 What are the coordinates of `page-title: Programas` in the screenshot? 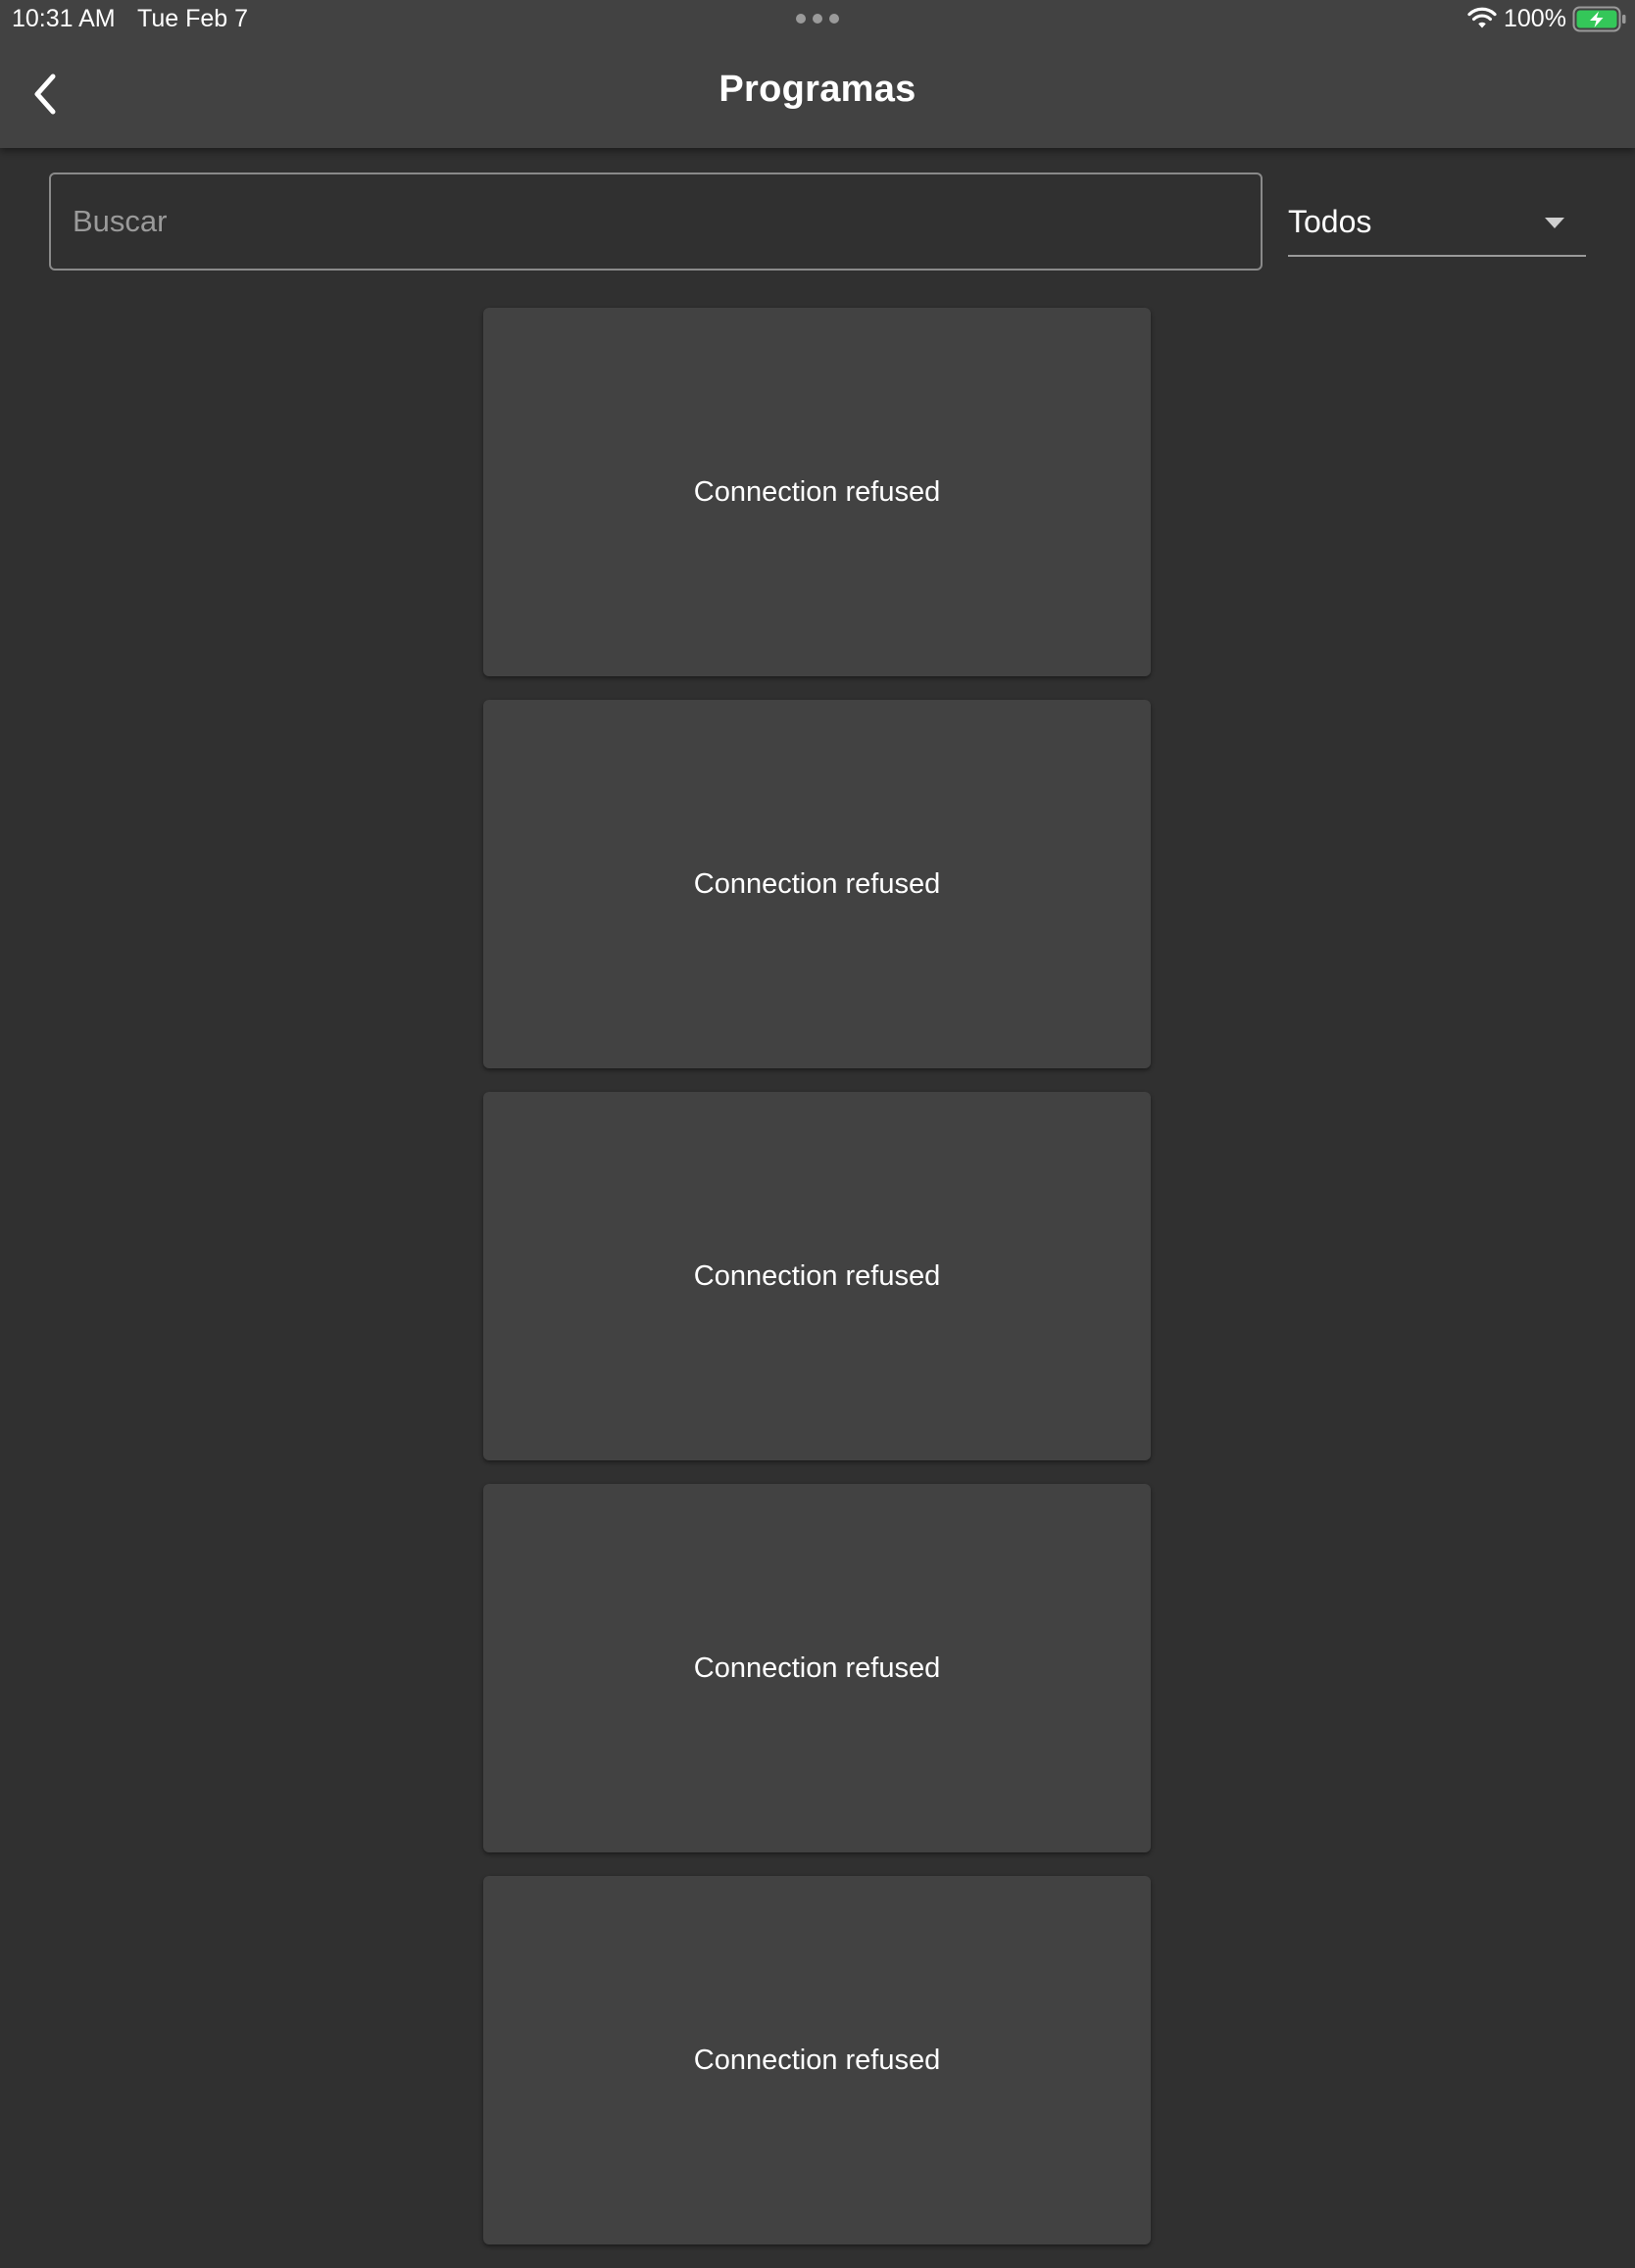 It's located at (817, 89).